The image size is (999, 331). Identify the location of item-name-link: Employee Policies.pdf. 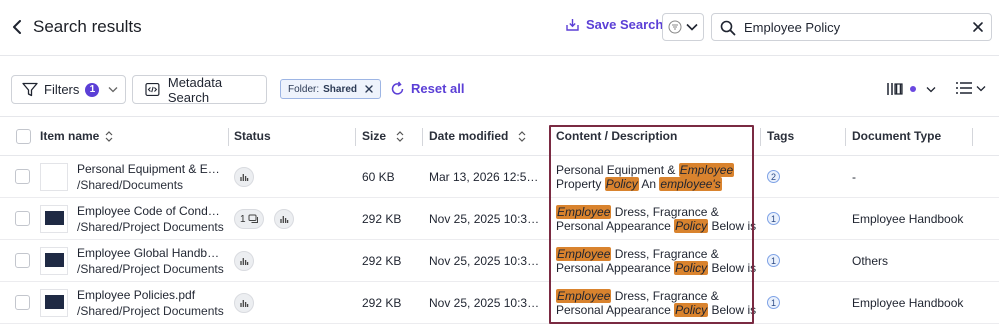
(150, 295).